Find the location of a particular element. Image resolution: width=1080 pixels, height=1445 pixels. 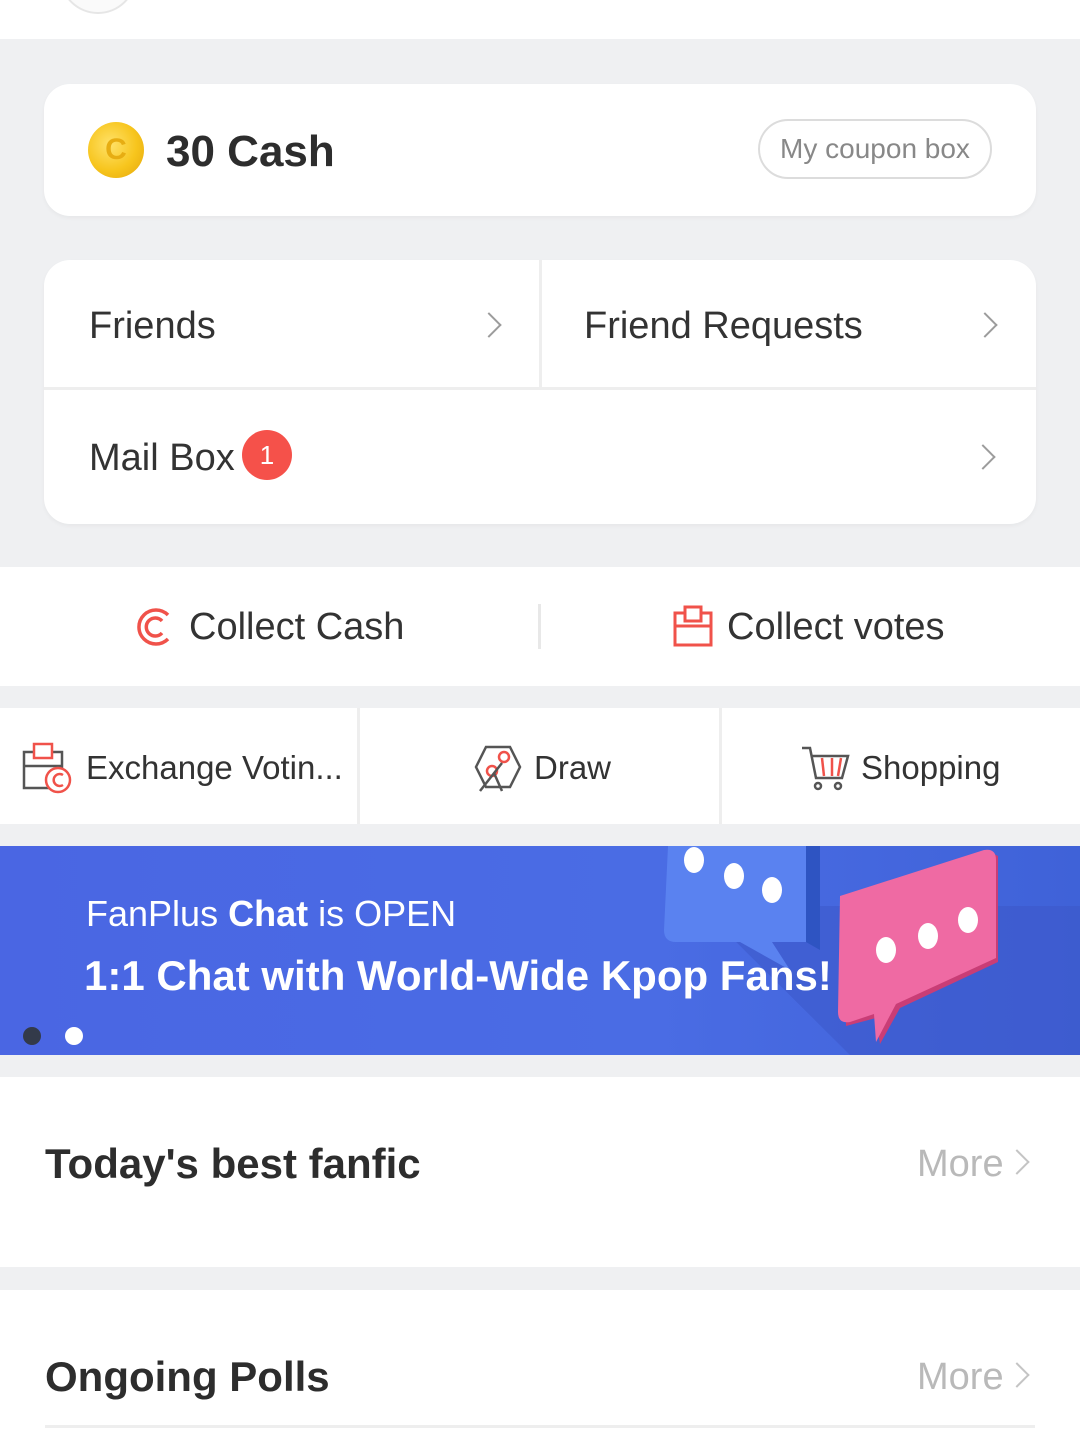

banner-subtitle: FanPlus Chat is OPEN is located at coordinates (271, 913).